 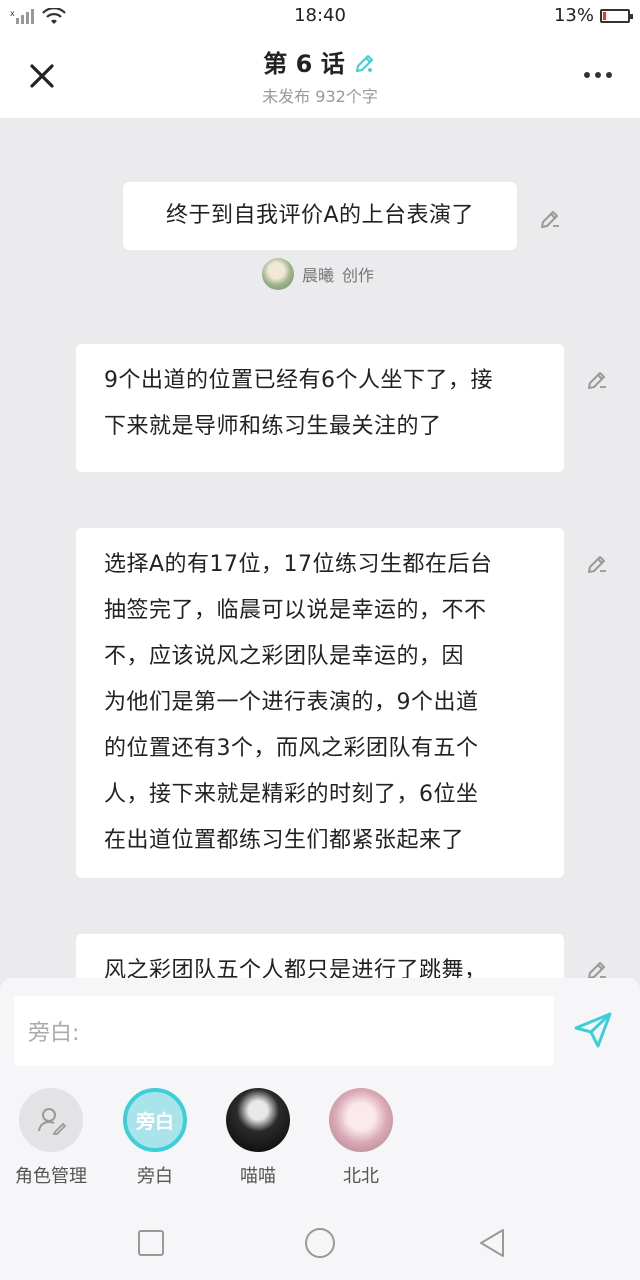 I want to click on paragraph-line: 在出道位置都练习生们都紧张起来了, so click(x=284, y=840).